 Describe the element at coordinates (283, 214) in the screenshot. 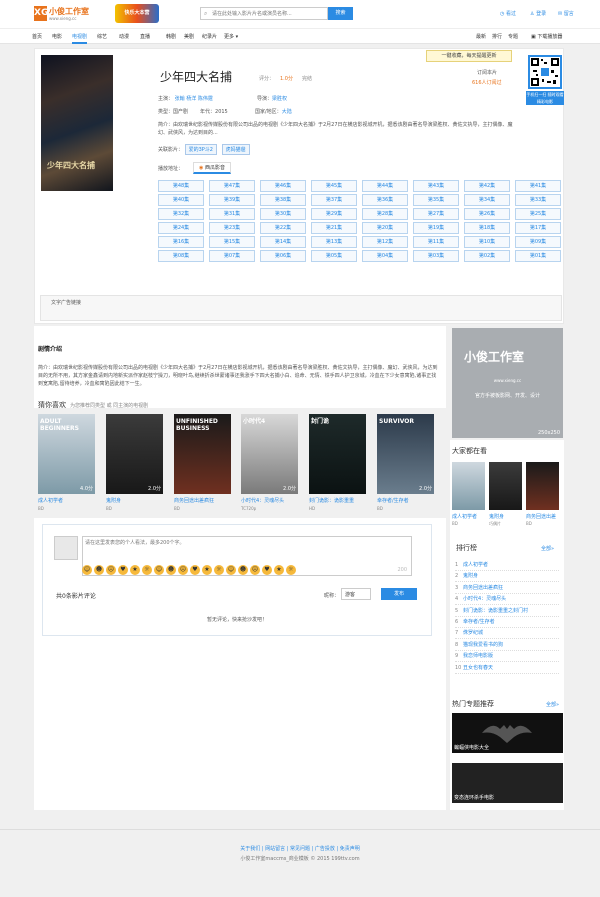

I see `episode-button: 第30集` at that location.